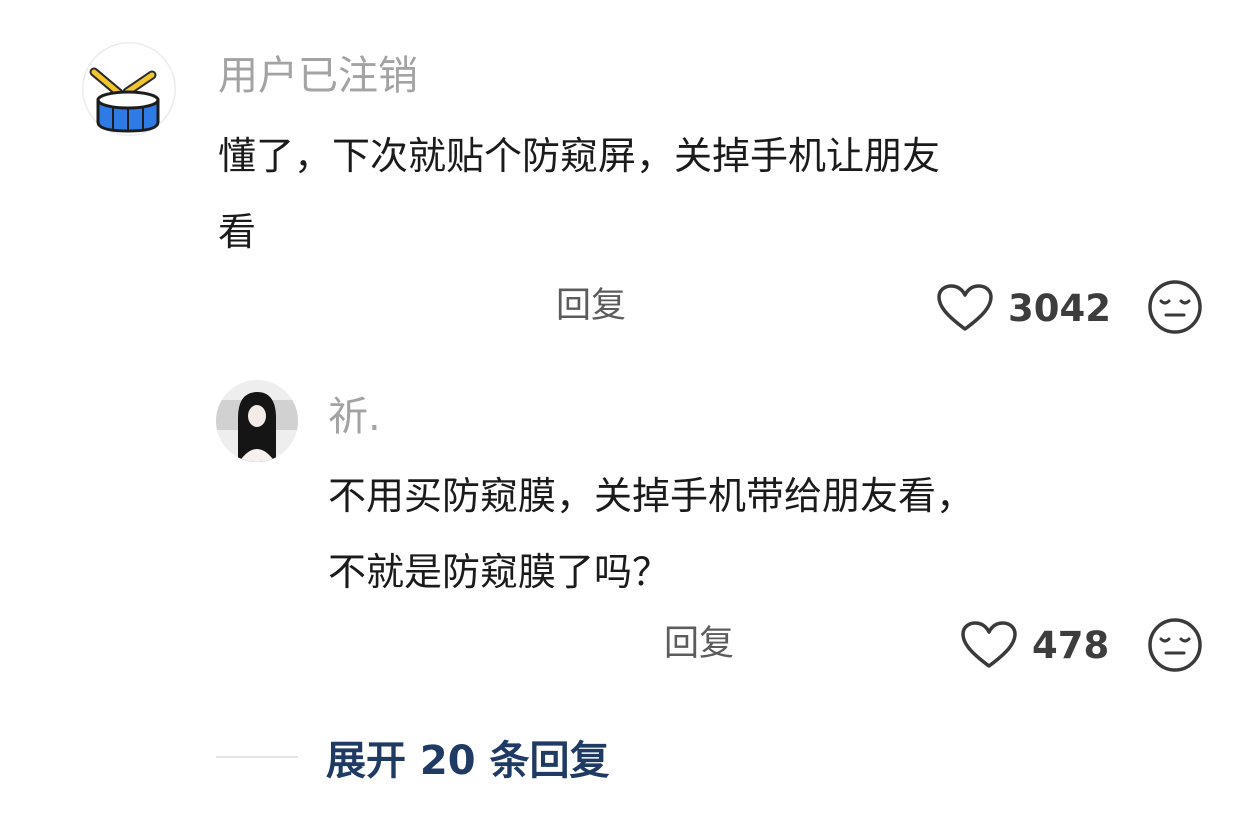 The image size is (1260, 818). Describe the element at coordinates (651, 534) in the screenshot. I see `reply-text: 不用买防窥膜，关掉手机带给朋友看， 不就是防窥膜了吗？` at that location.